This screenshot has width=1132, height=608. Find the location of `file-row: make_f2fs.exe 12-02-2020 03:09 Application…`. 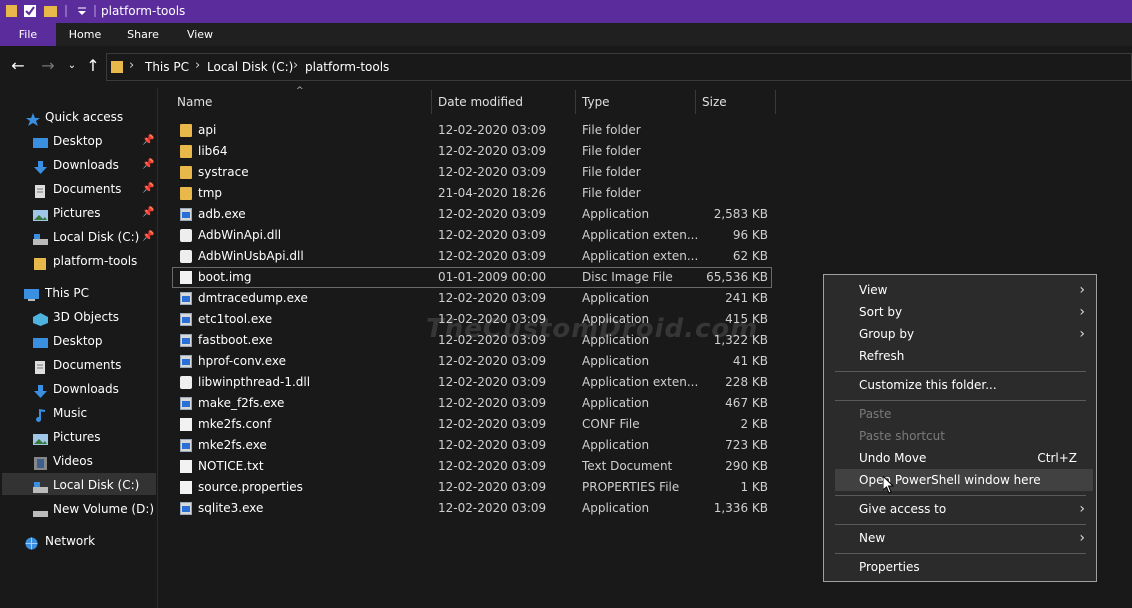

file-row: make_f2fs.exe 12-02-2020 03:09 Application… is located at coordinates (472, 403).